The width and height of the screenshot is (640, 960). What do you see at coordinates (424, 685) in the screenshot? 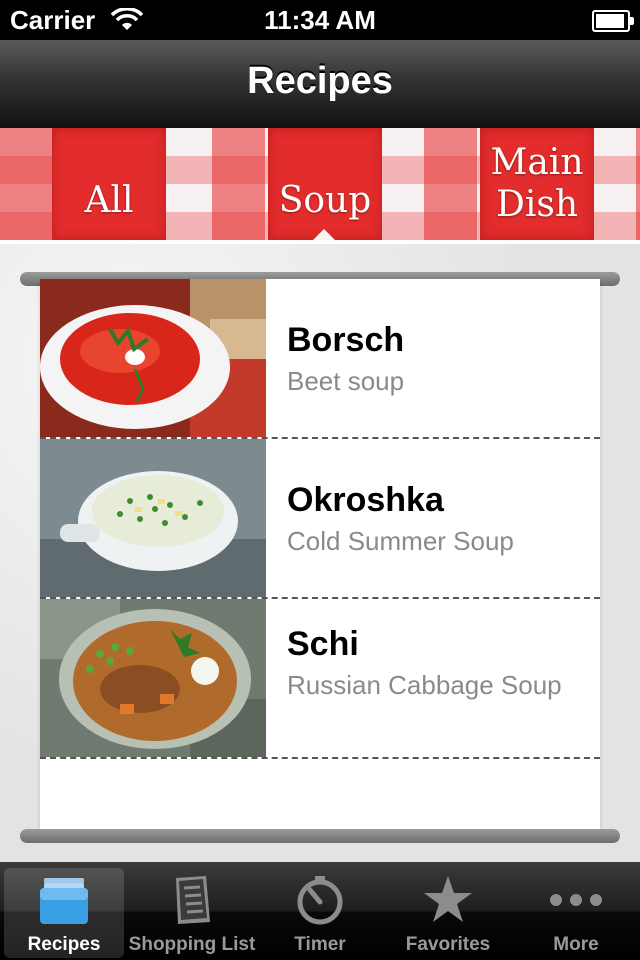
I see `recipe-subtitle: Russian Cabbage Soup` at bounding box center [424, 685].